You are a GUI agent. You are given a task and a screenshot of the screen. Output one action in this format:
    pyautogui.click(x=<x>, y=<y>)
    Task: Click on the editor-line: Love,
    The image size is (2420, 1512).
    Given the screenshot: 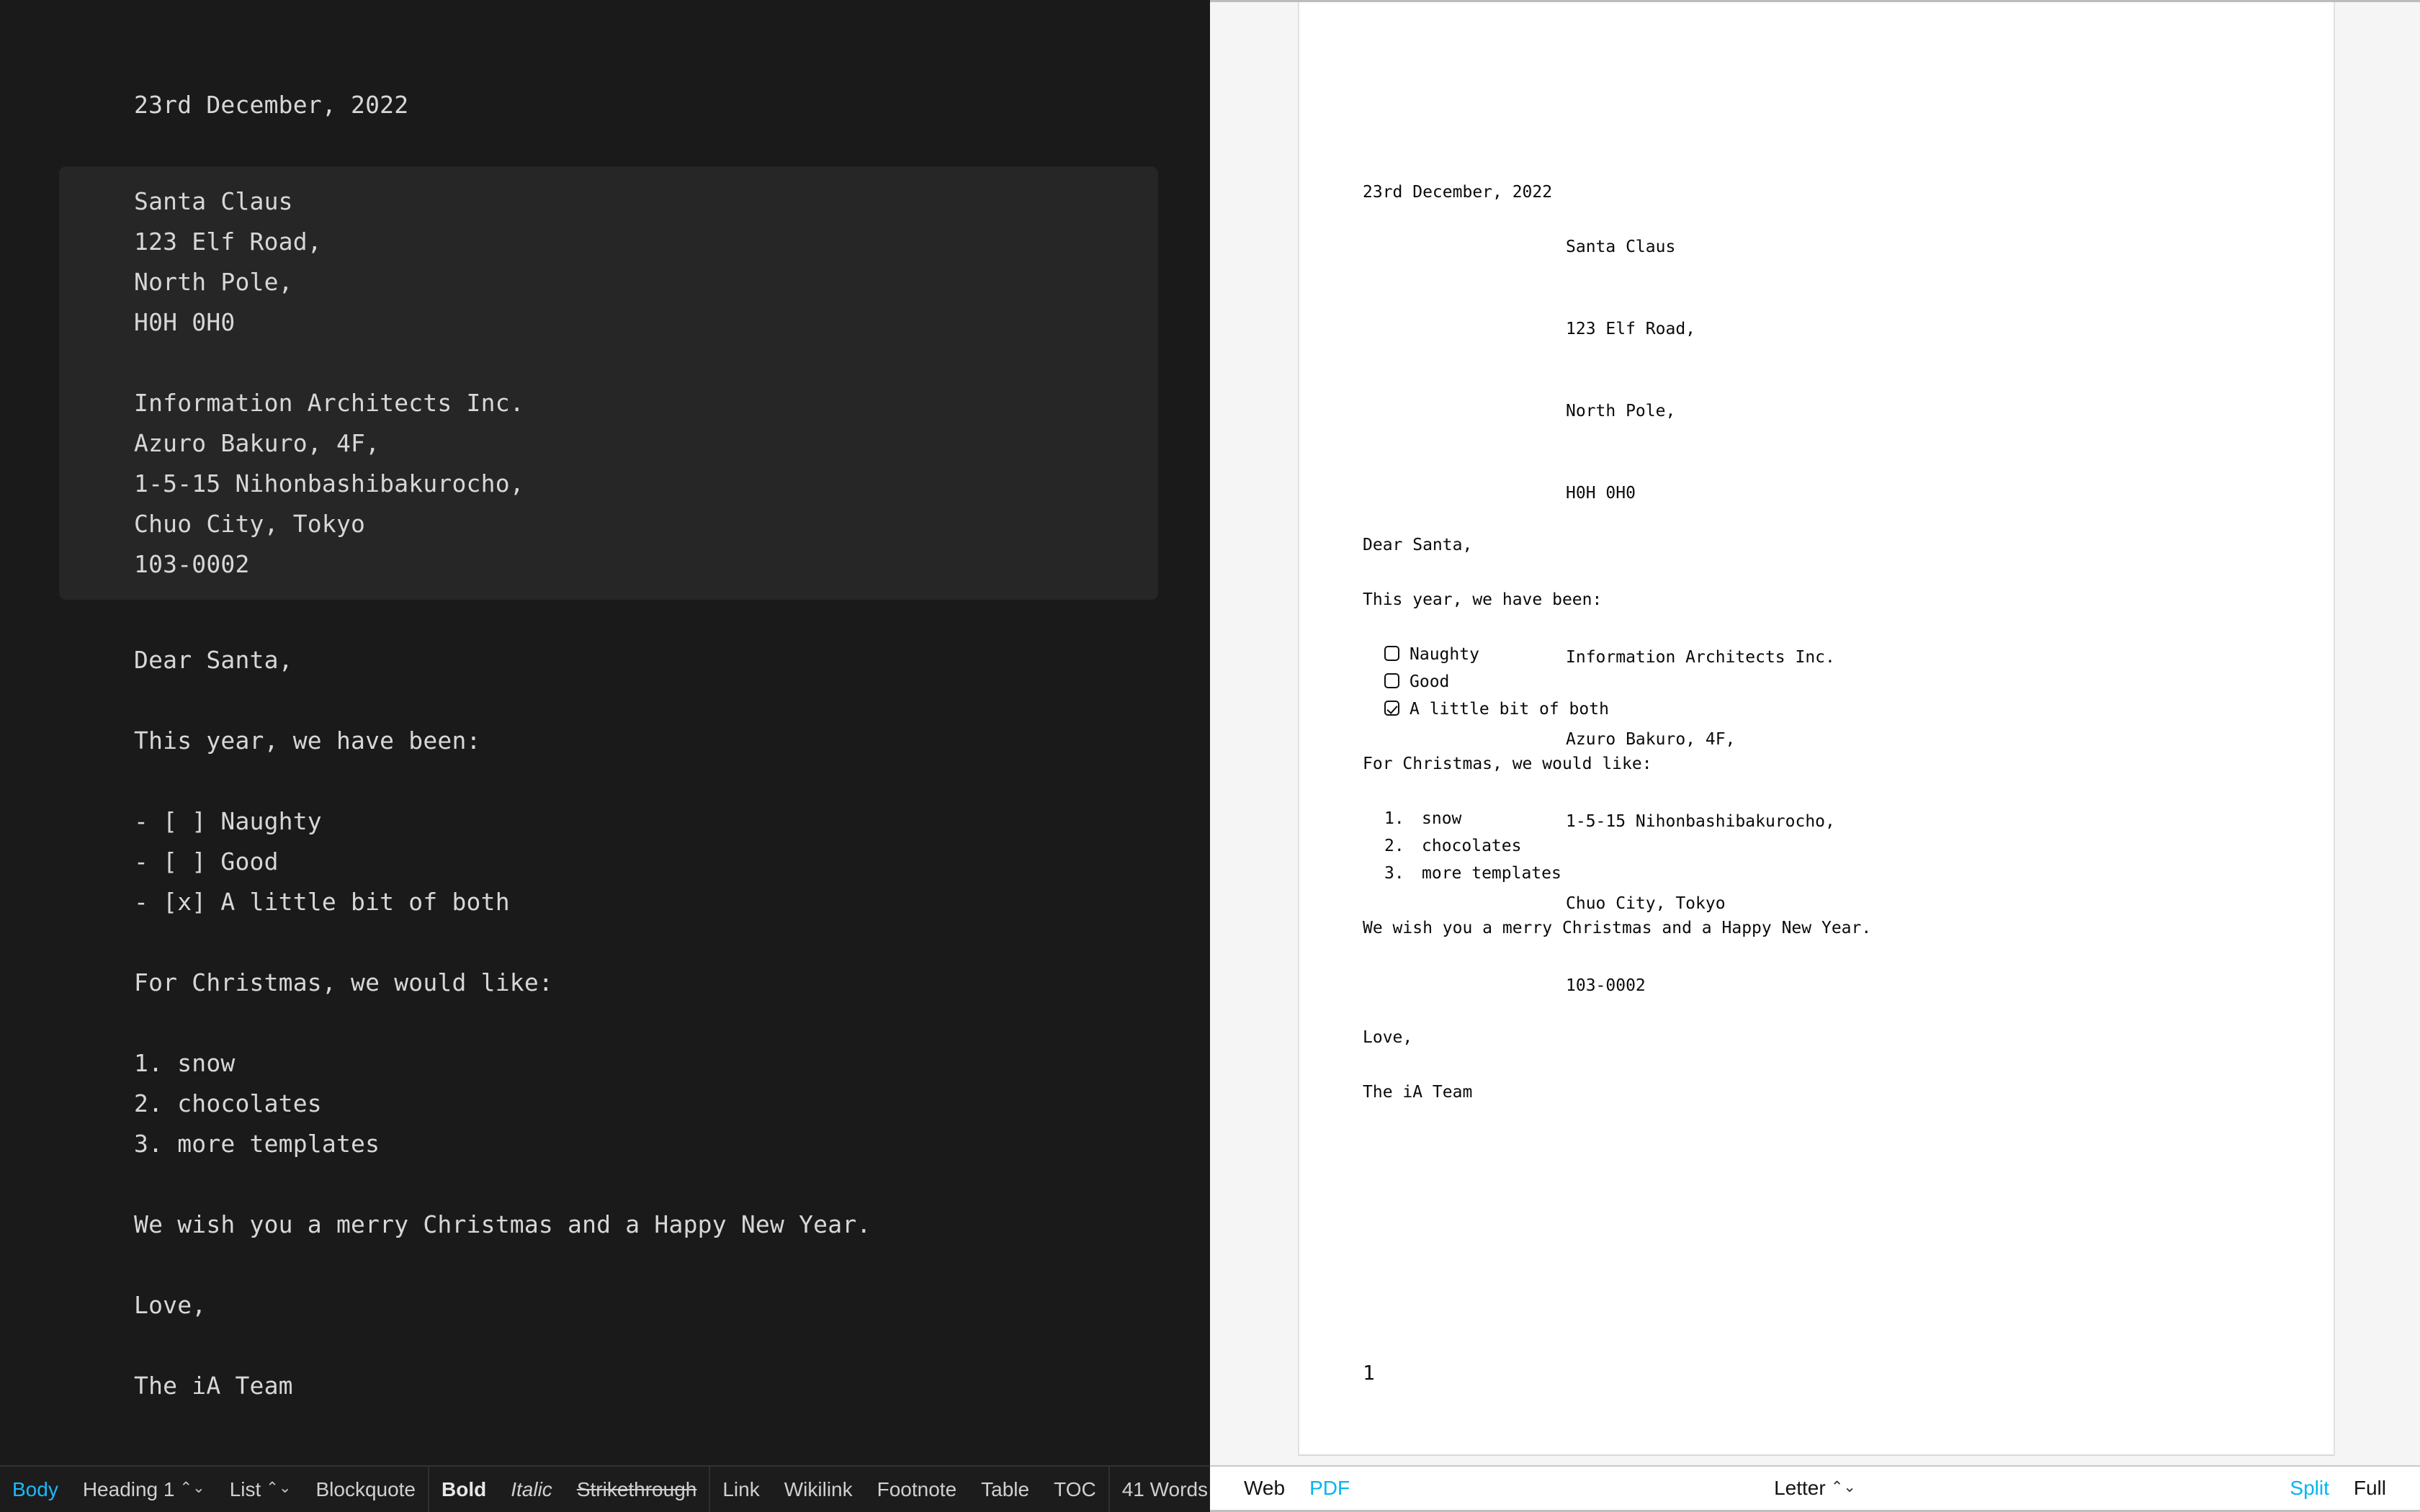 What is the action you would take?
    pyautogui.click(x=170, y=1305)
    